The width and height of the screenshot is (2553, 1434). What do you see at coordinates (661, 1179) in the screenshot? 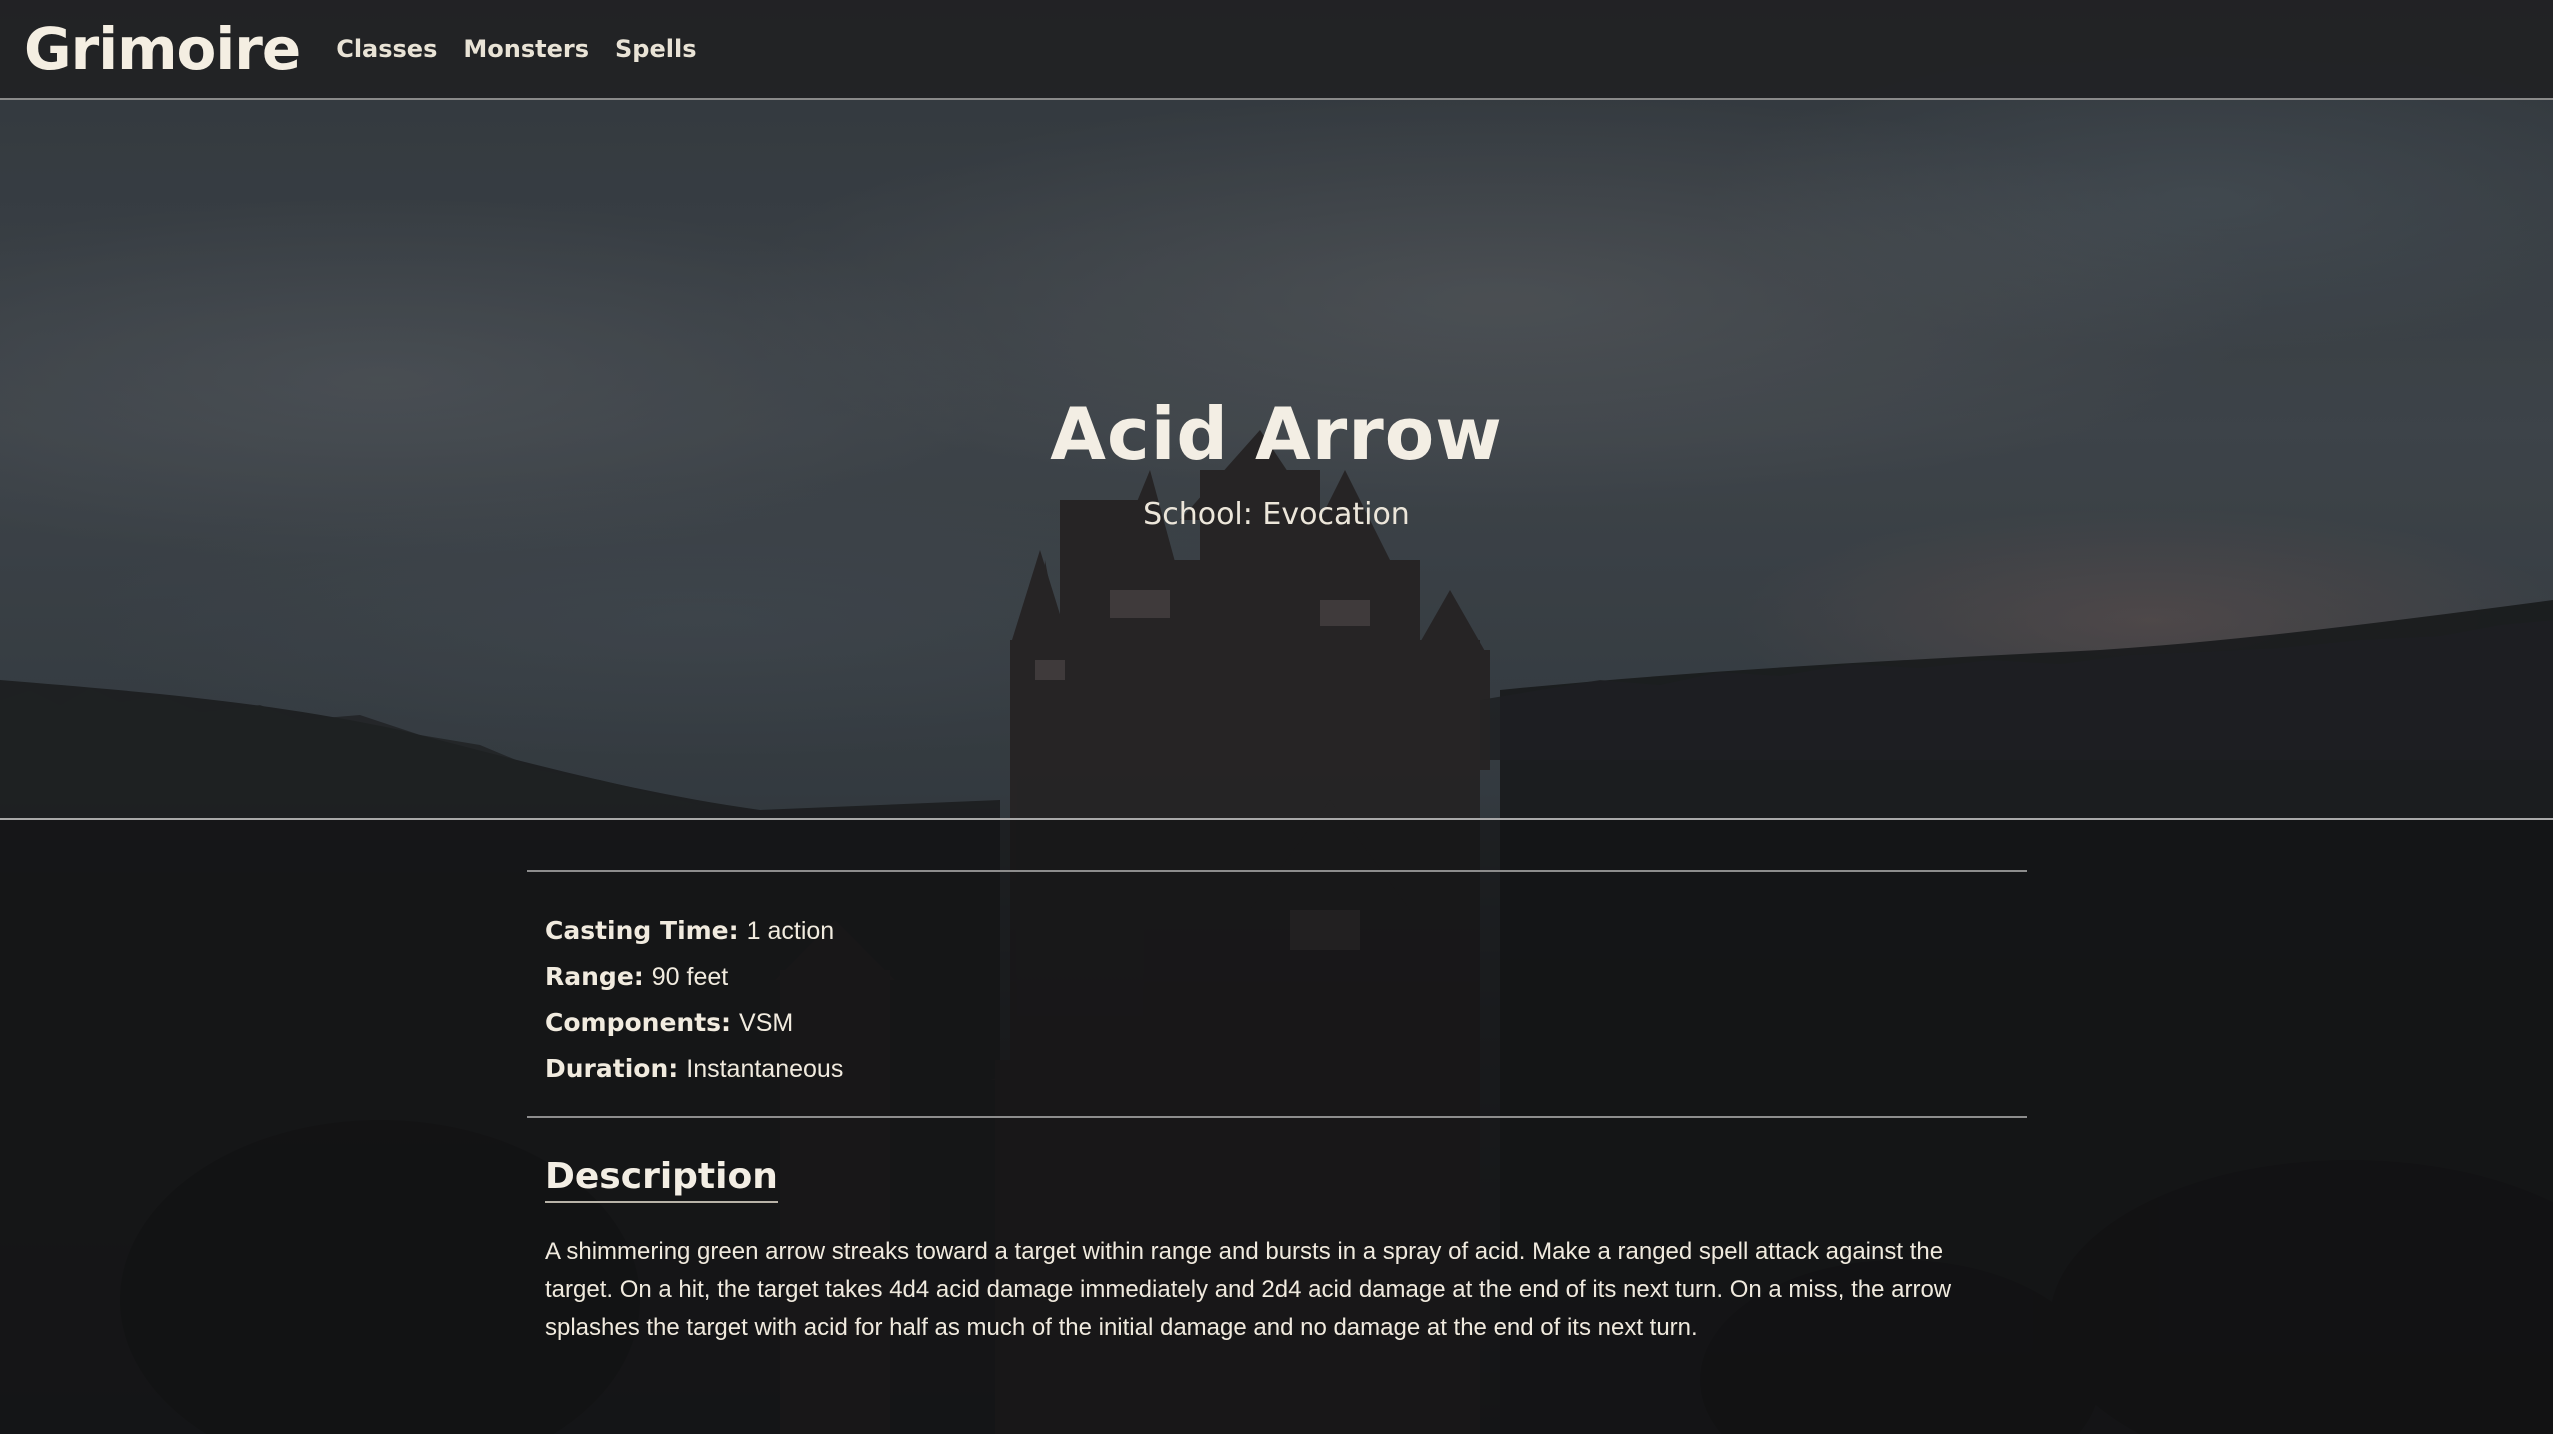
I see `description-heading: Description` at bounding box center [661, 1179].